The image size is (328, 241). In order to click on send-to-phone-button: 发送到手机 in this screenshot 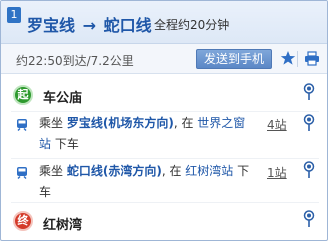, I will do `click(234, 59)`.